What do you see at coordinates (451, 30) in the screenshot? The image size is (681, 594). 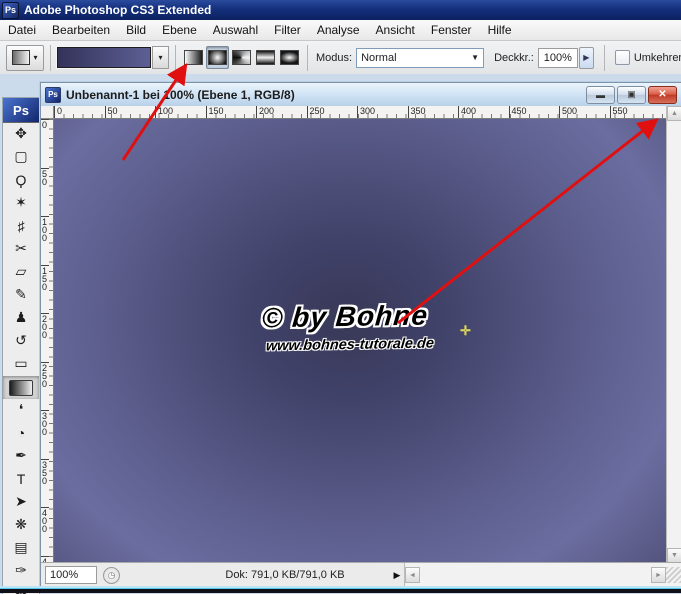 I see `menu-item: Fenster` at bounding box center [451, 30].